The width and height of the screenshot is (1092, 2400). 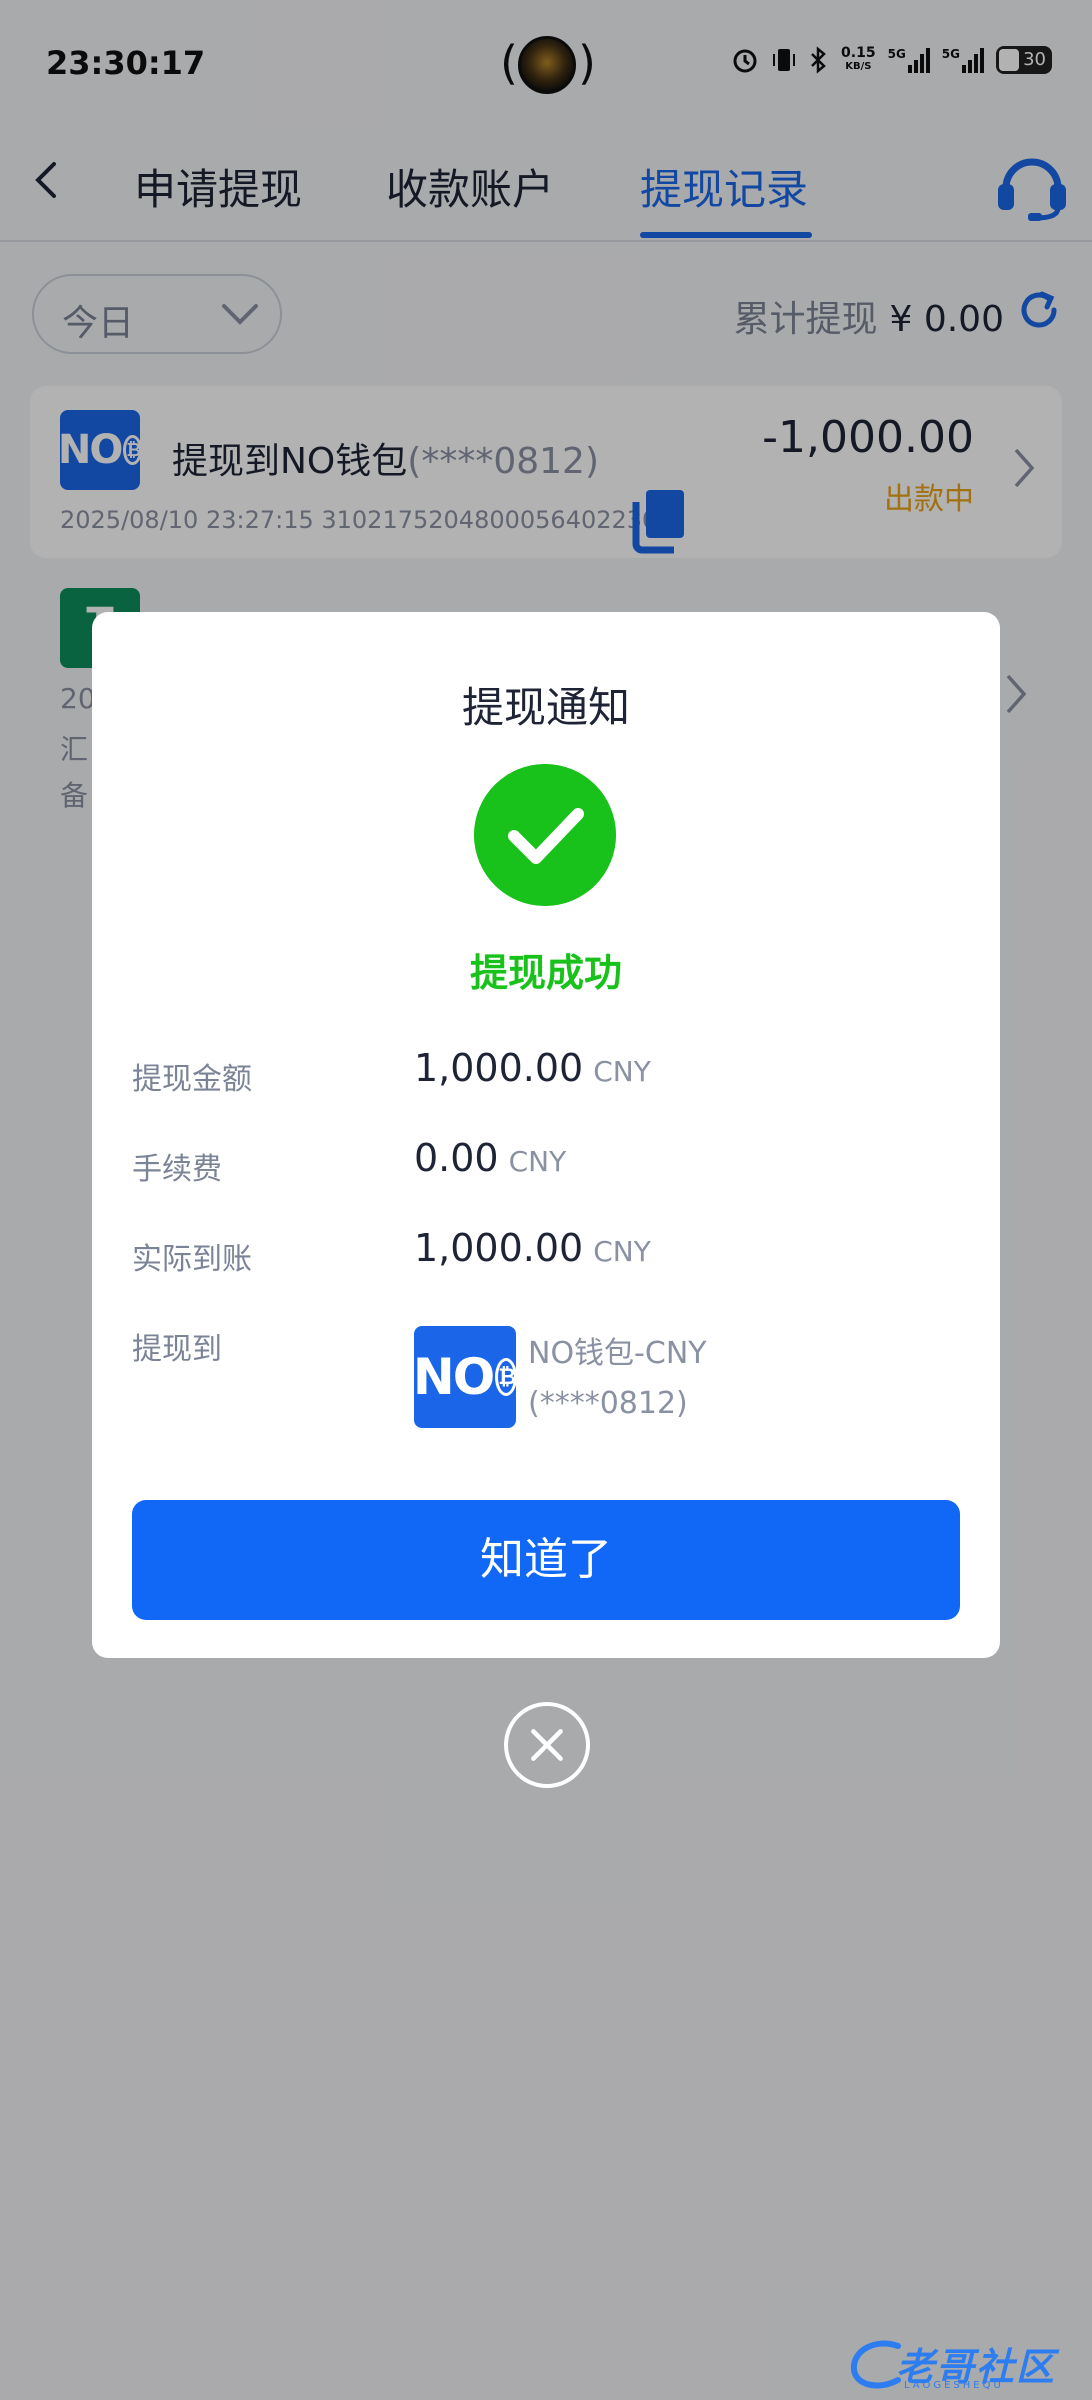 What do you see at coordinates (192, 1079) in the screenshot?
I see `amount-label: 提现金额` at bounding box center [192, 1079].